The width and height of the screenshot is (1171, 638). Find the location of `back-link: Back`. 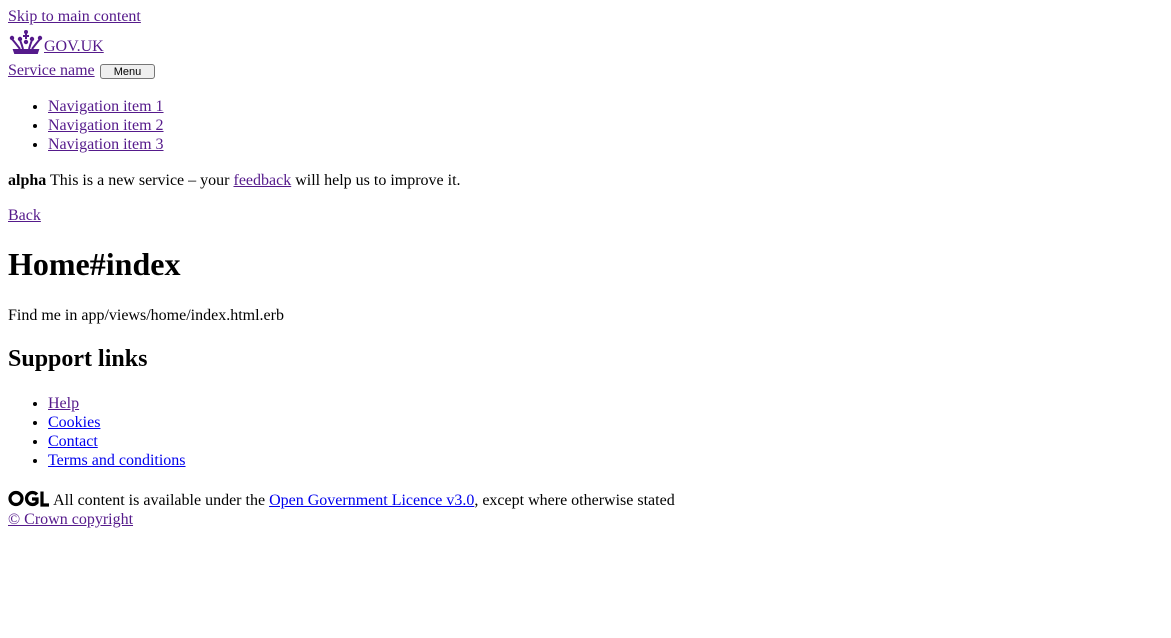

back-link: Back is located at coordinates (24, 215).